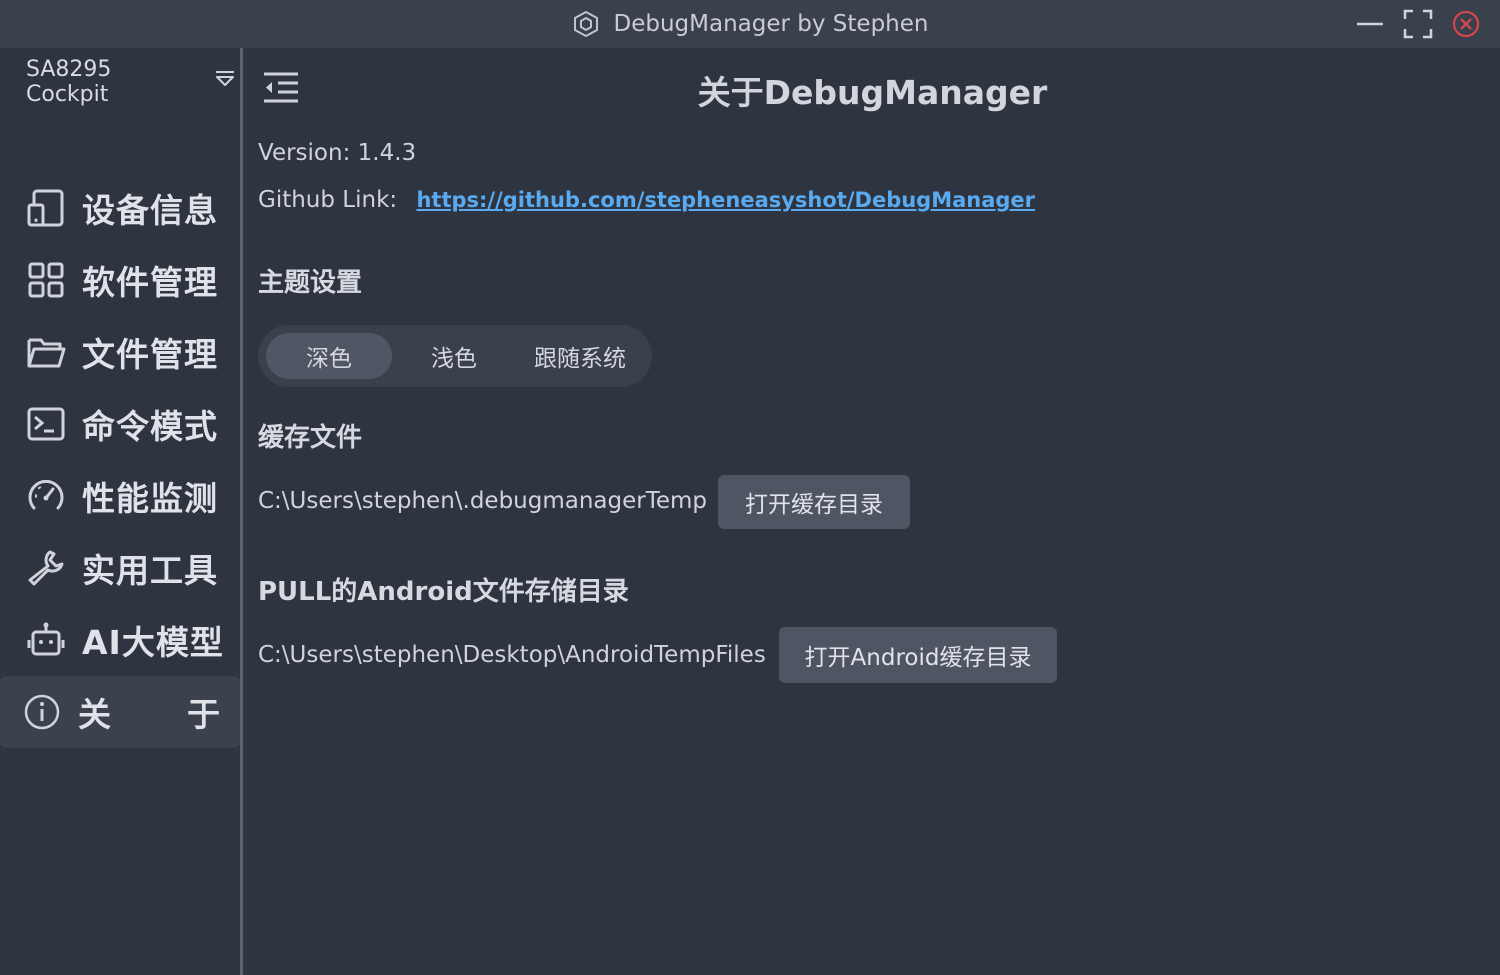  What do you see at coordinates (483, 501) in the screenshot?
I see `cache-path: C:\Users\stephen\.debugmanagerTemp` at bounding box center [483, 501].